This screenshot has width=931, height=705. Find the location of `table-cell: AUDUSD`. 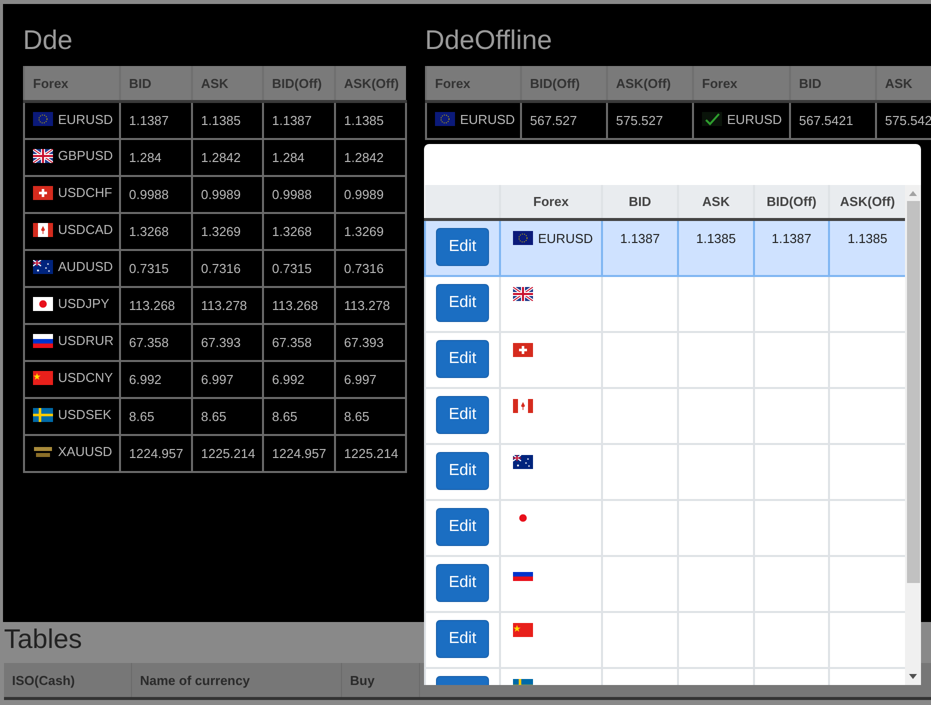

table-cell: AUDUSD is located at coordinates (85, 266).